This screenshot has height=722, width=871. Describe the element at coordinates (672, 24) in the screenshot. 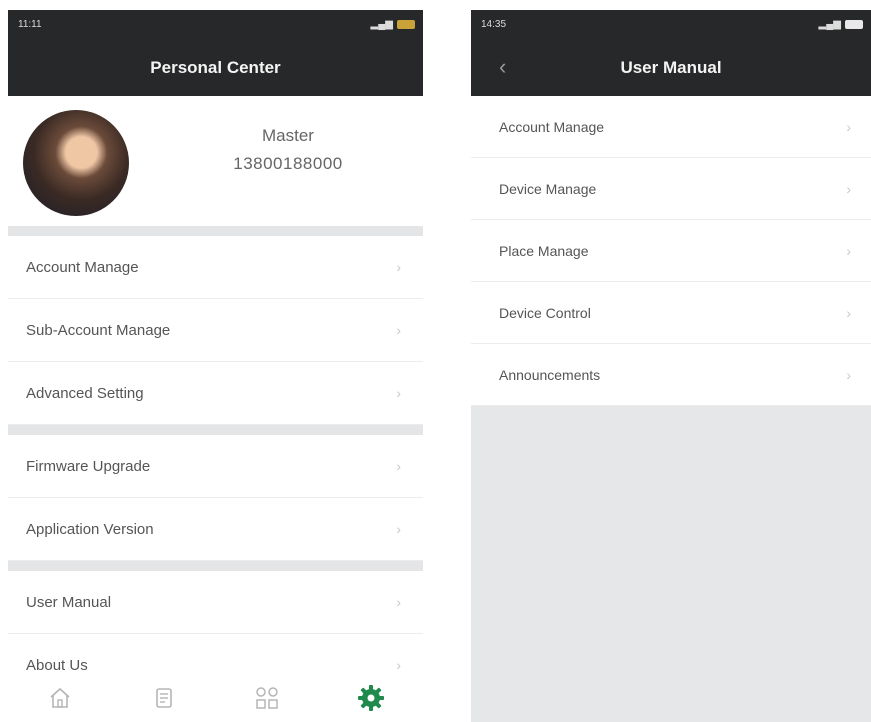

I see `status-bar: 14:35 ▂▄▆` at that location.